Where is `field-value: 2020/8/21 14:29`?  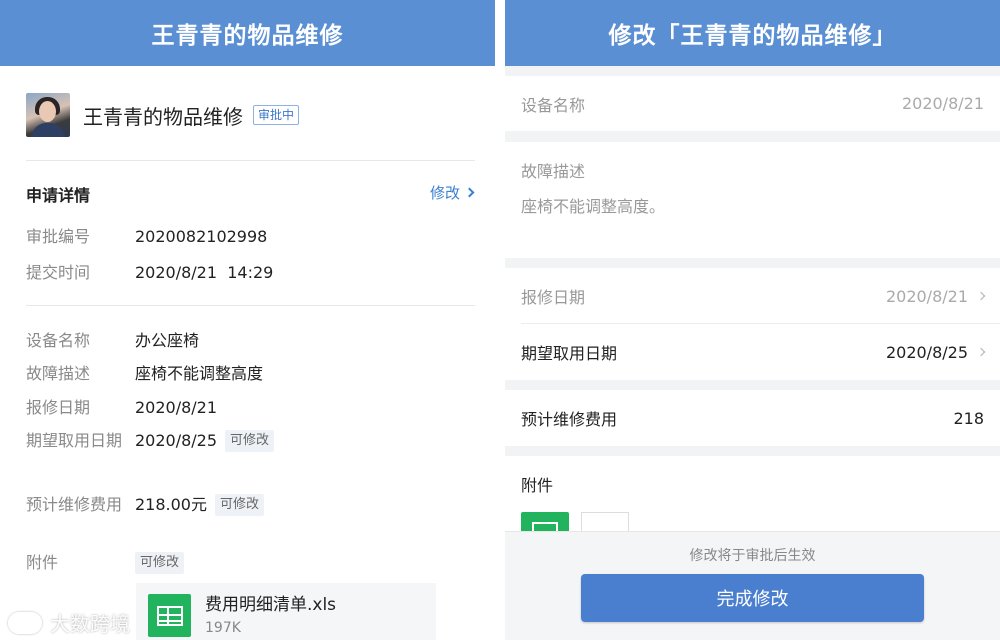
field-value: 2020/8/21 14:29 is located at coordinates (204, 272).